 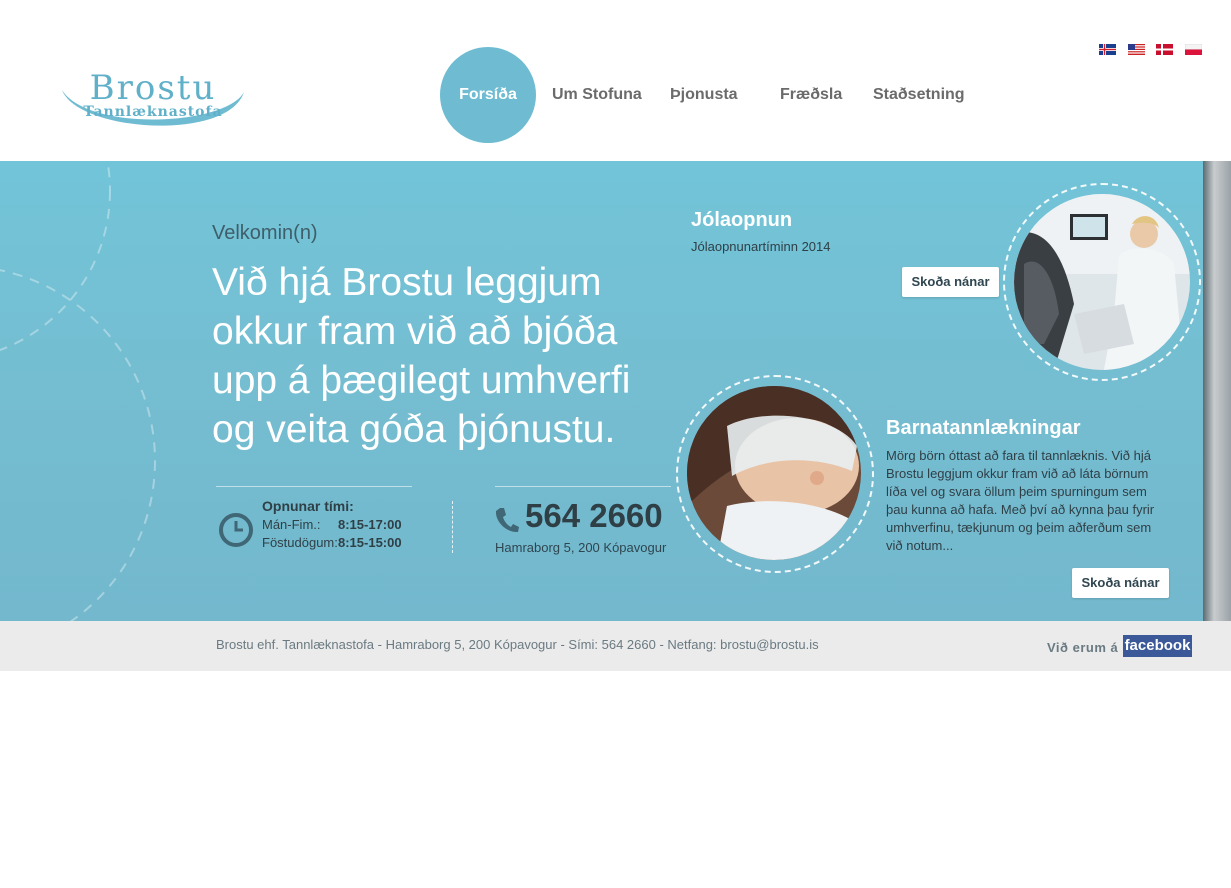 I want to click on nav-item-um-stofuna: Um Stofuna, so click(x=597, y=95).